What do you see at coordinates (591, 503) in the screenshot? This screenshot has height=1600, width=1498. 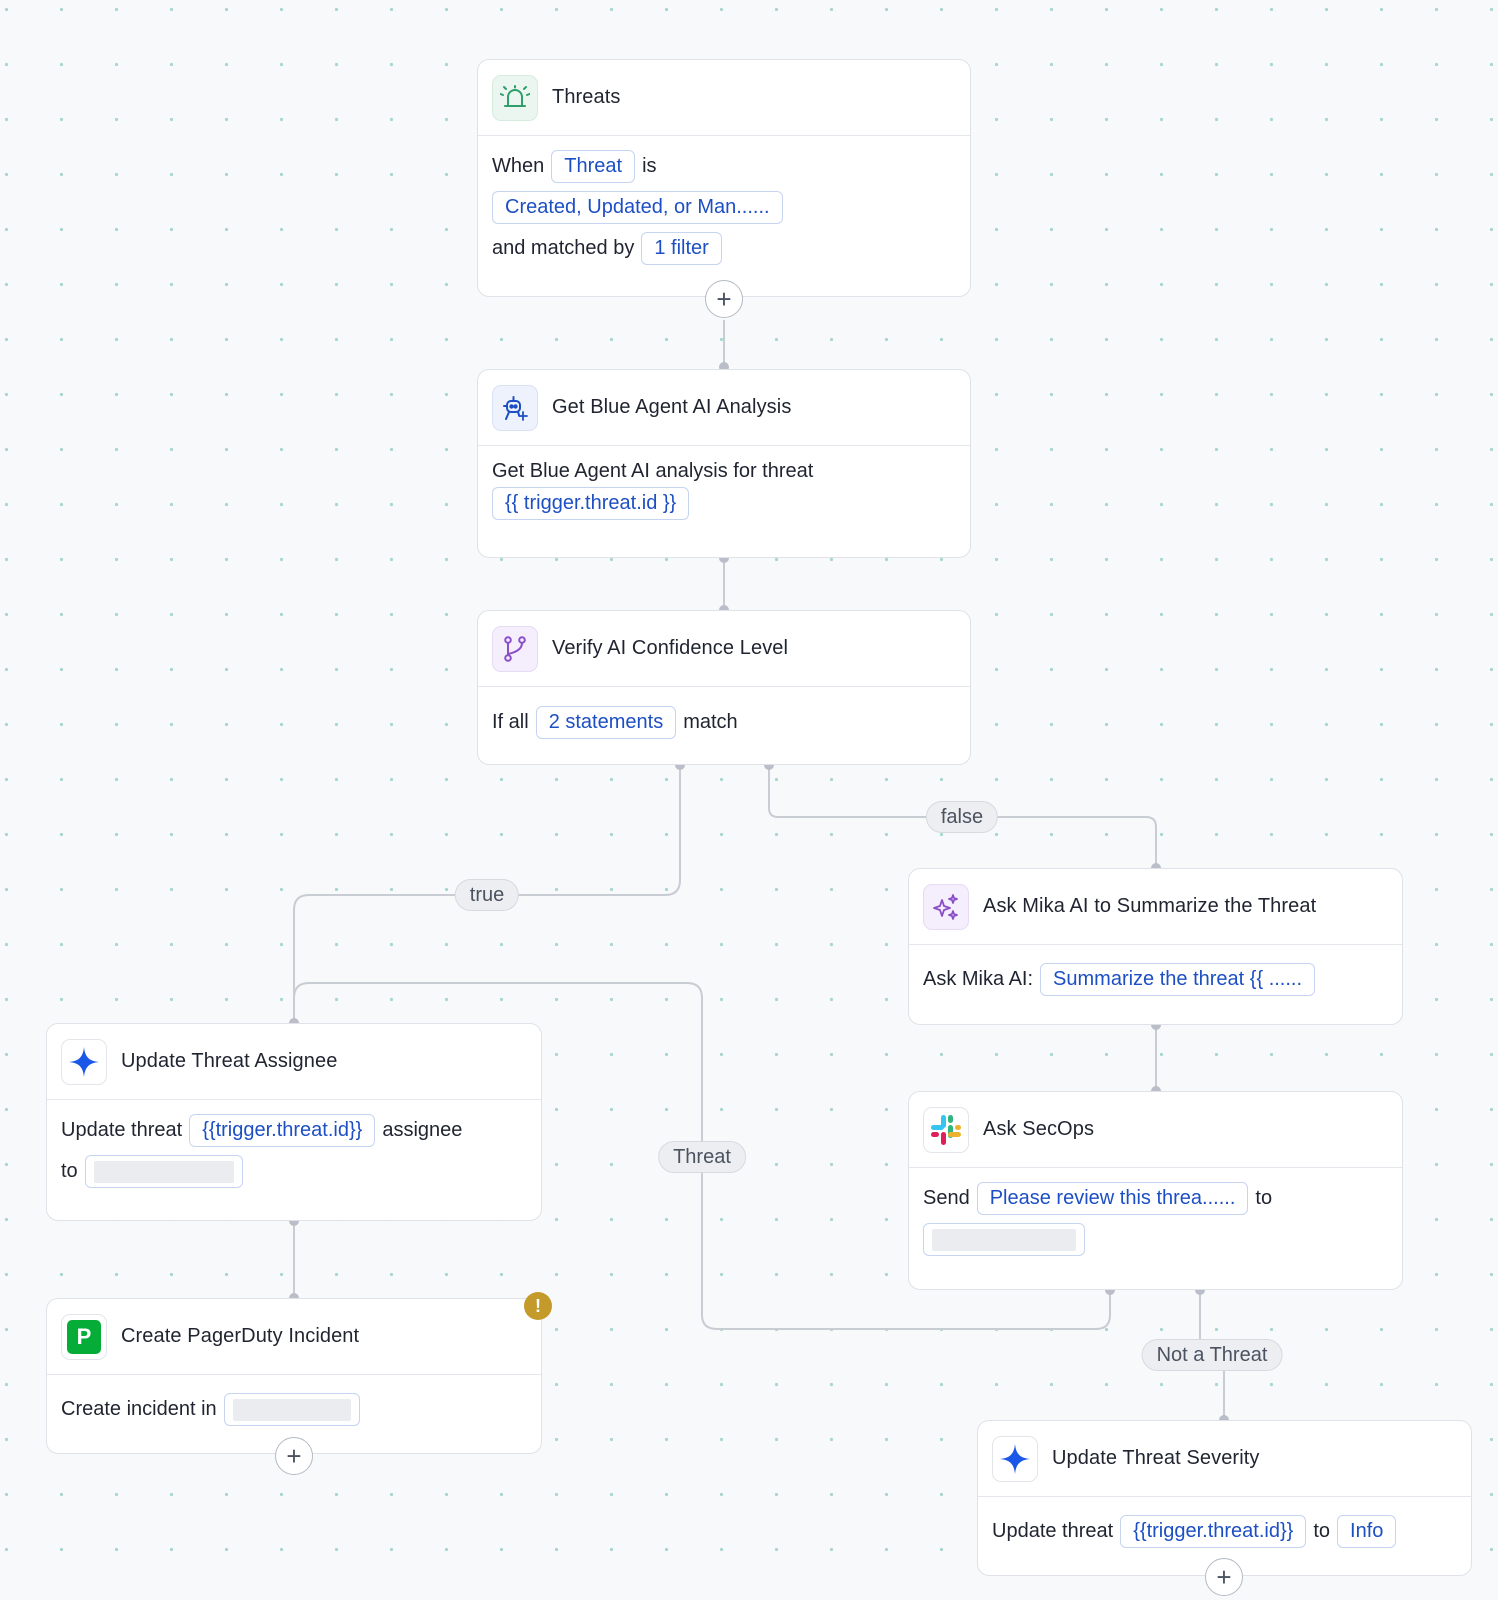 I see `threat-id-pill: {{ trigger.threat.id }}` at bounding box center [591, 503].